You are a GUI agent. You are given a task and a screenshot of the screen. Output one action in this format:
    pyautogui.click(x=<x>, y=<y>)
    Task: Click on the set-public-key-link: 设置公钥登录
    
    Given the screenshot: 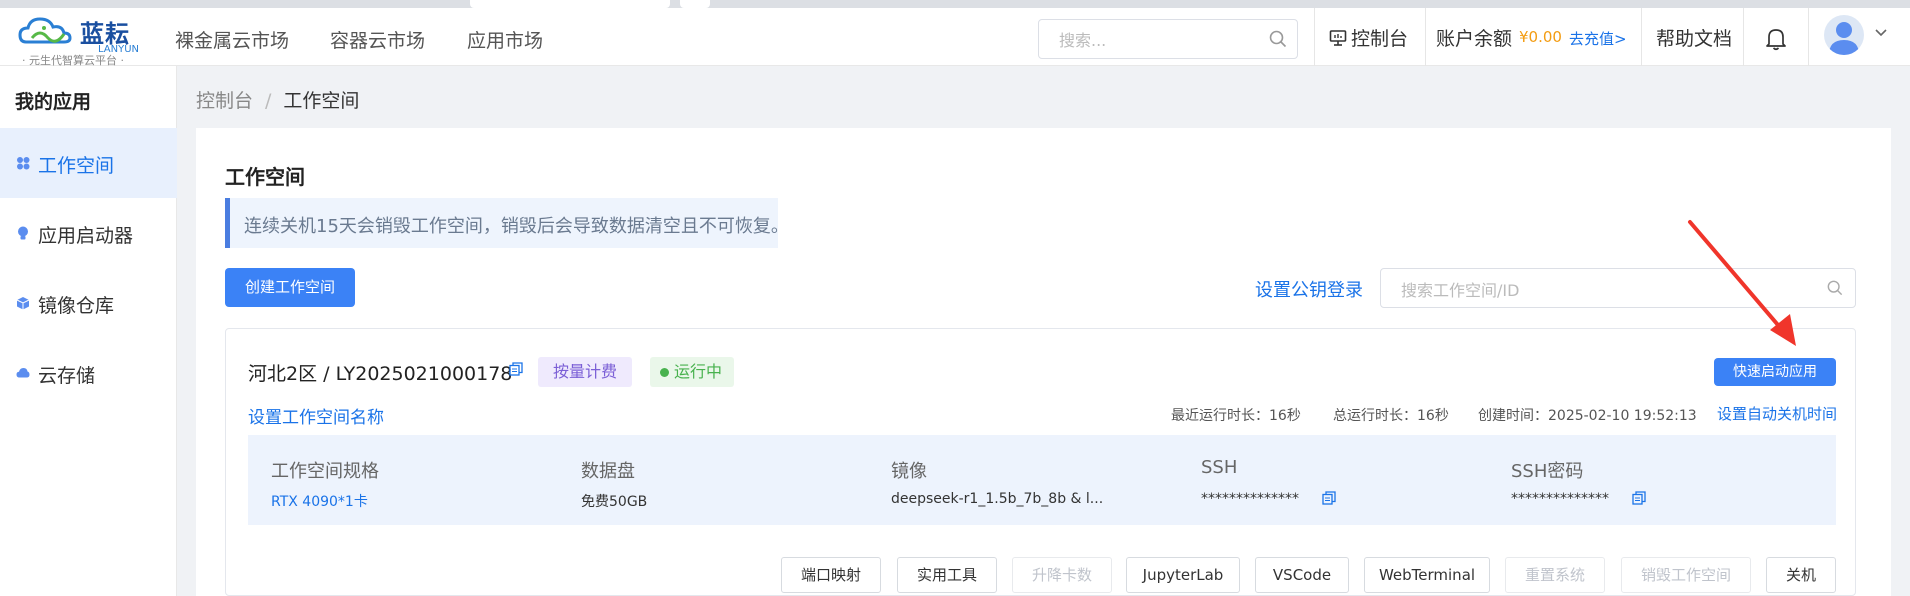 What is the action you would take?
    pyautogui.click(x=1309, y=289)
    